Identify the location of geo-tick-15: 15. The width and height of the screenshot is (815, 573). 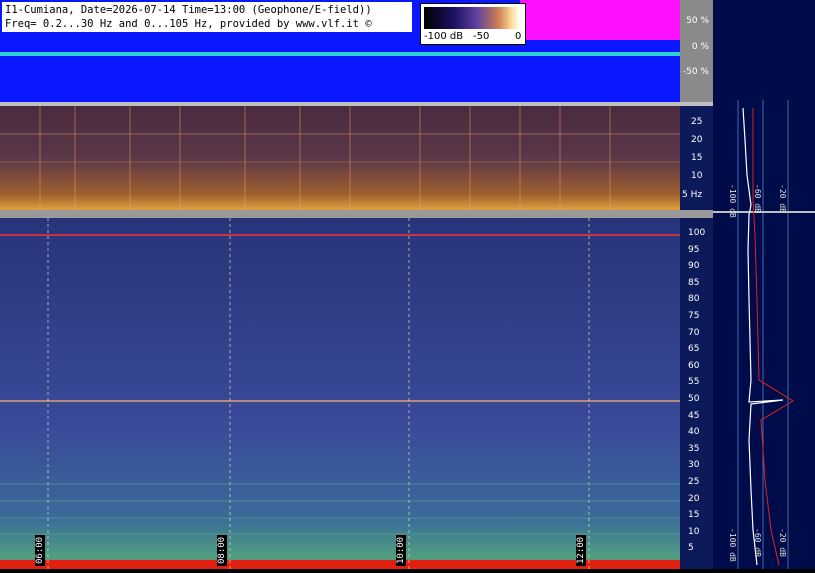
(697, 158).